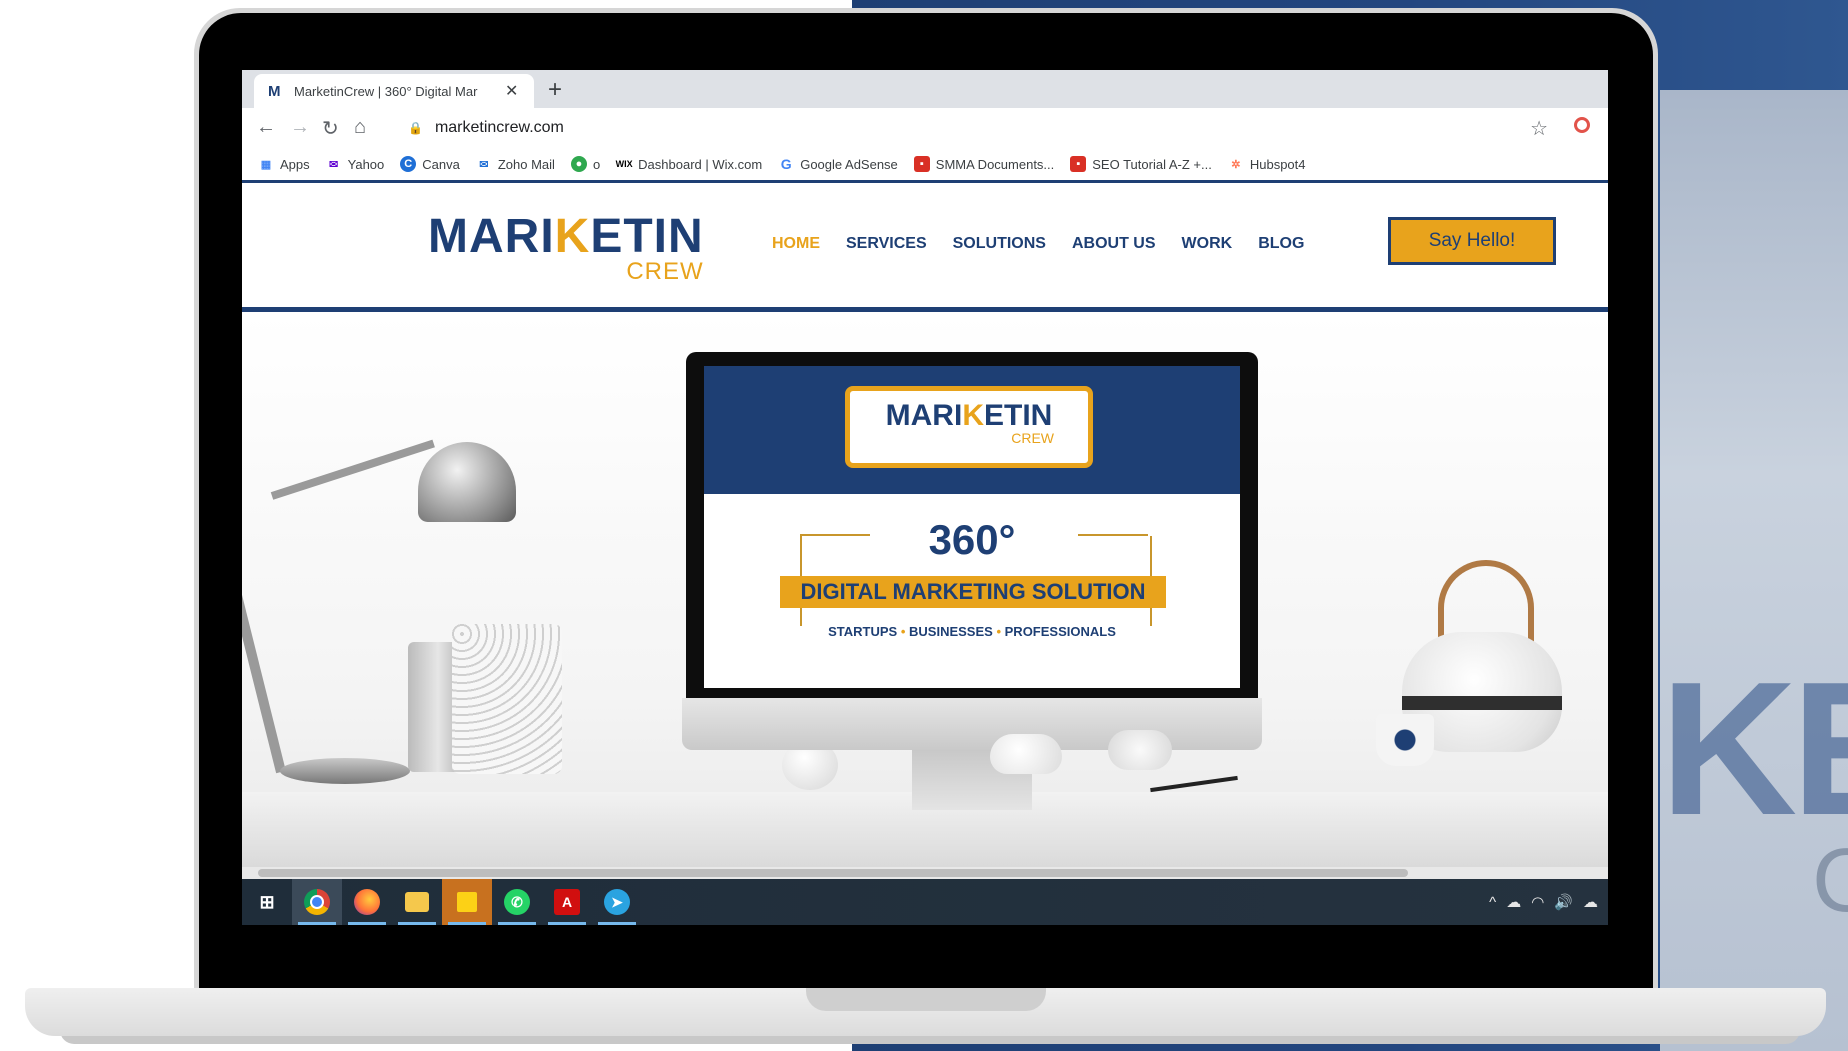 Image resolution: width=1848 pixels, height=1051 pixels. Describe the element at coordinates (345, 771) in the screenshot. I see `desk-lamp-base` at that location.